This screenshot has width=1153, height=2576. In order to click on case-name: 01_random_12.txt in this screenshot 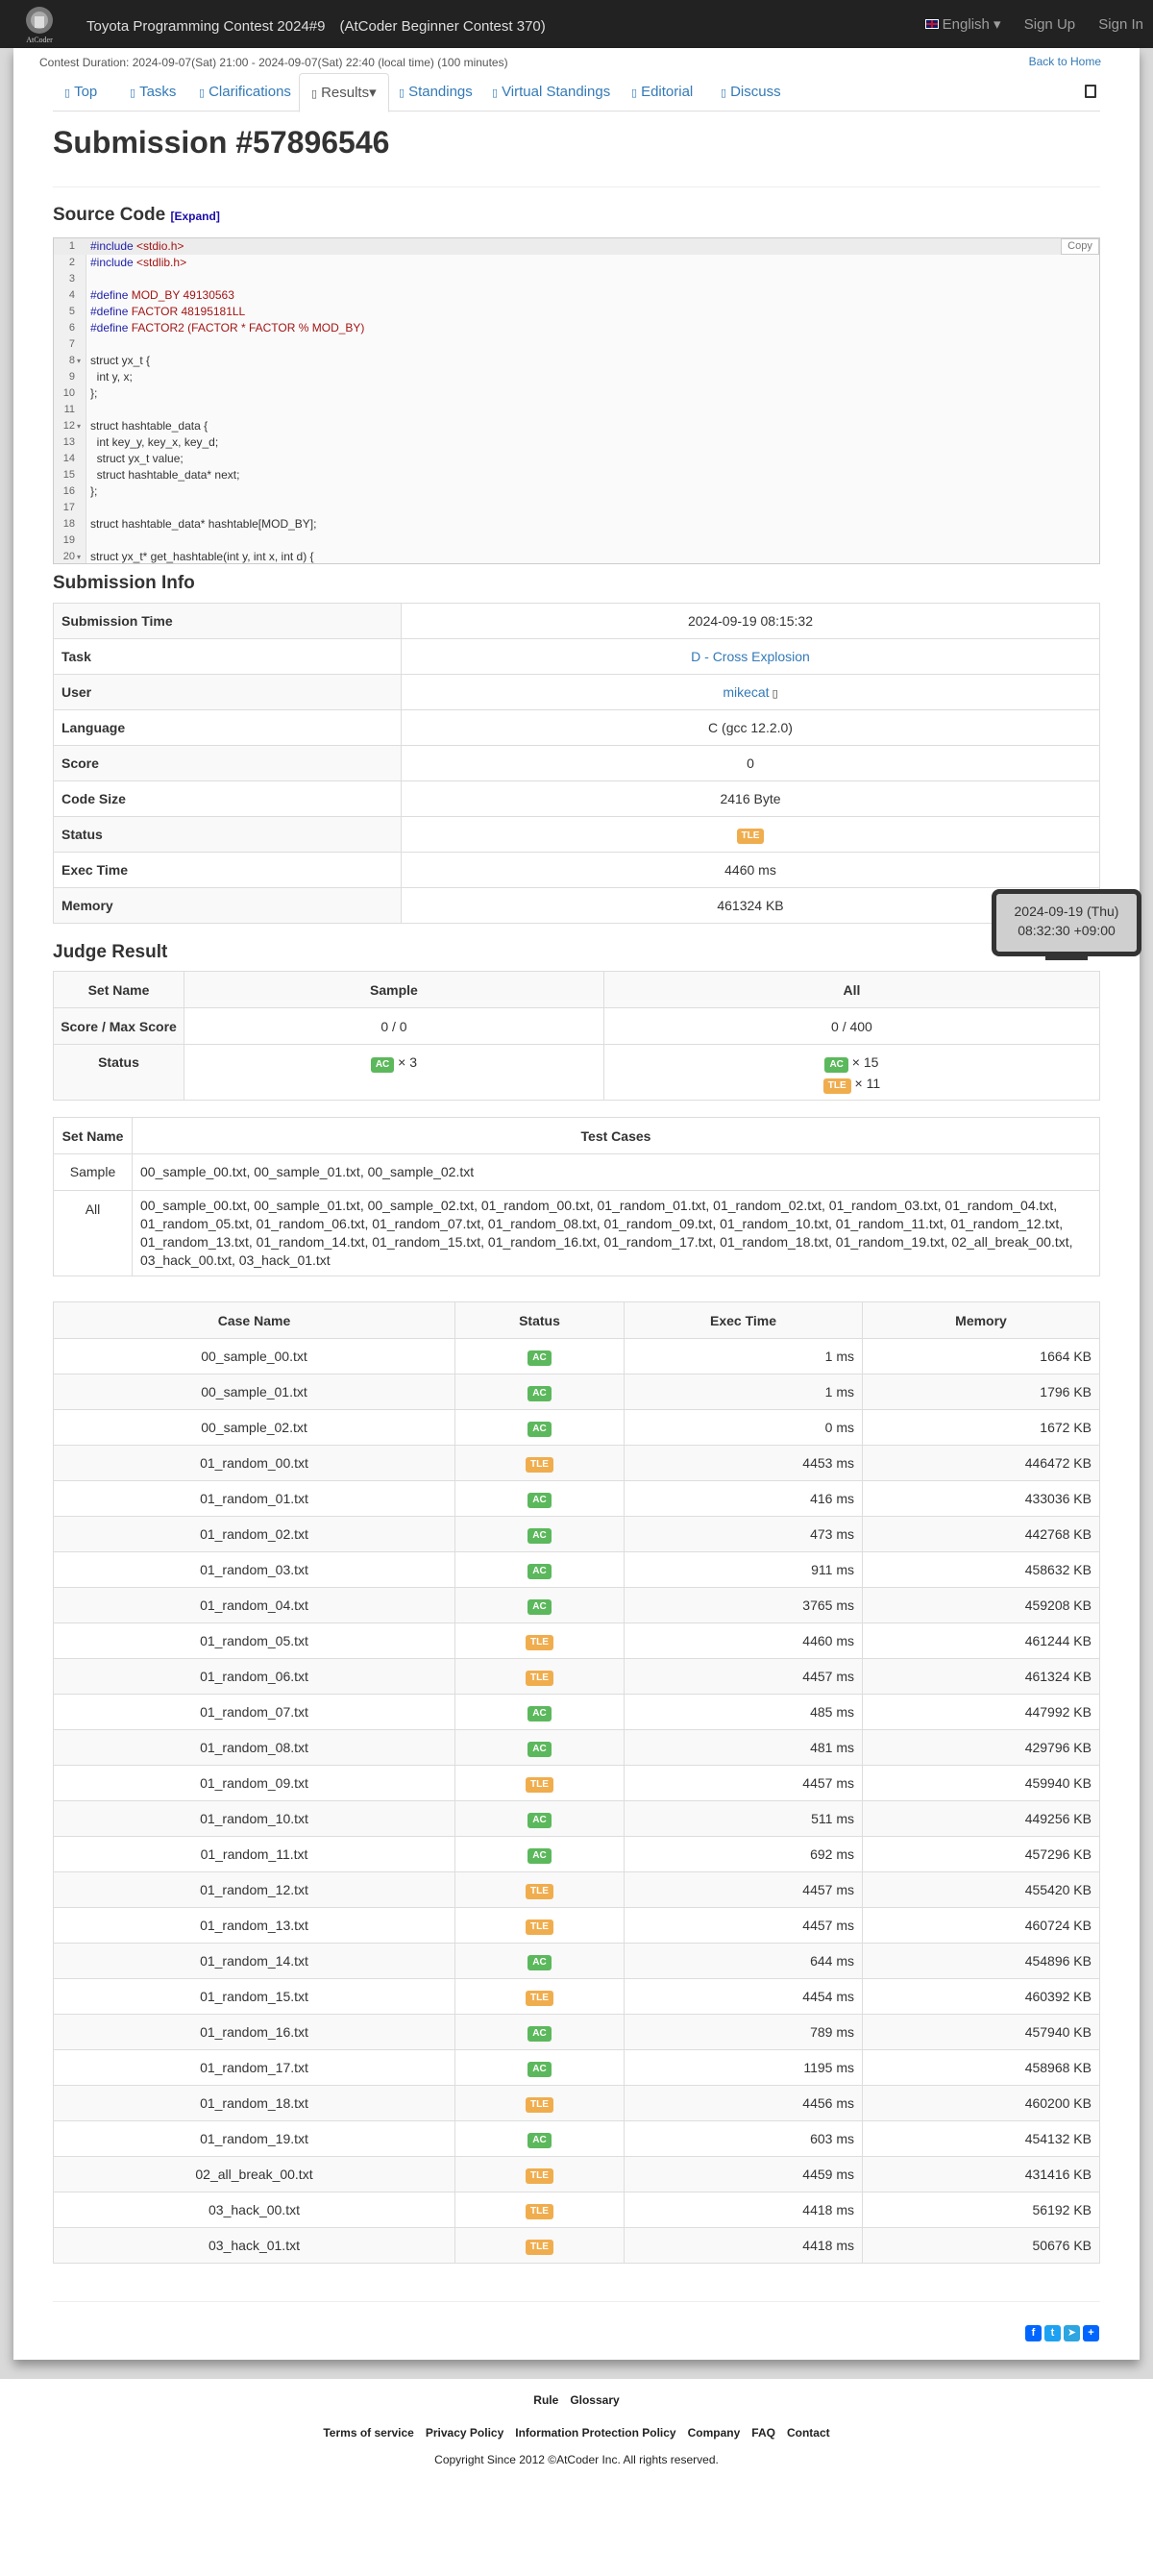, I will do `click(254, 1890)`.